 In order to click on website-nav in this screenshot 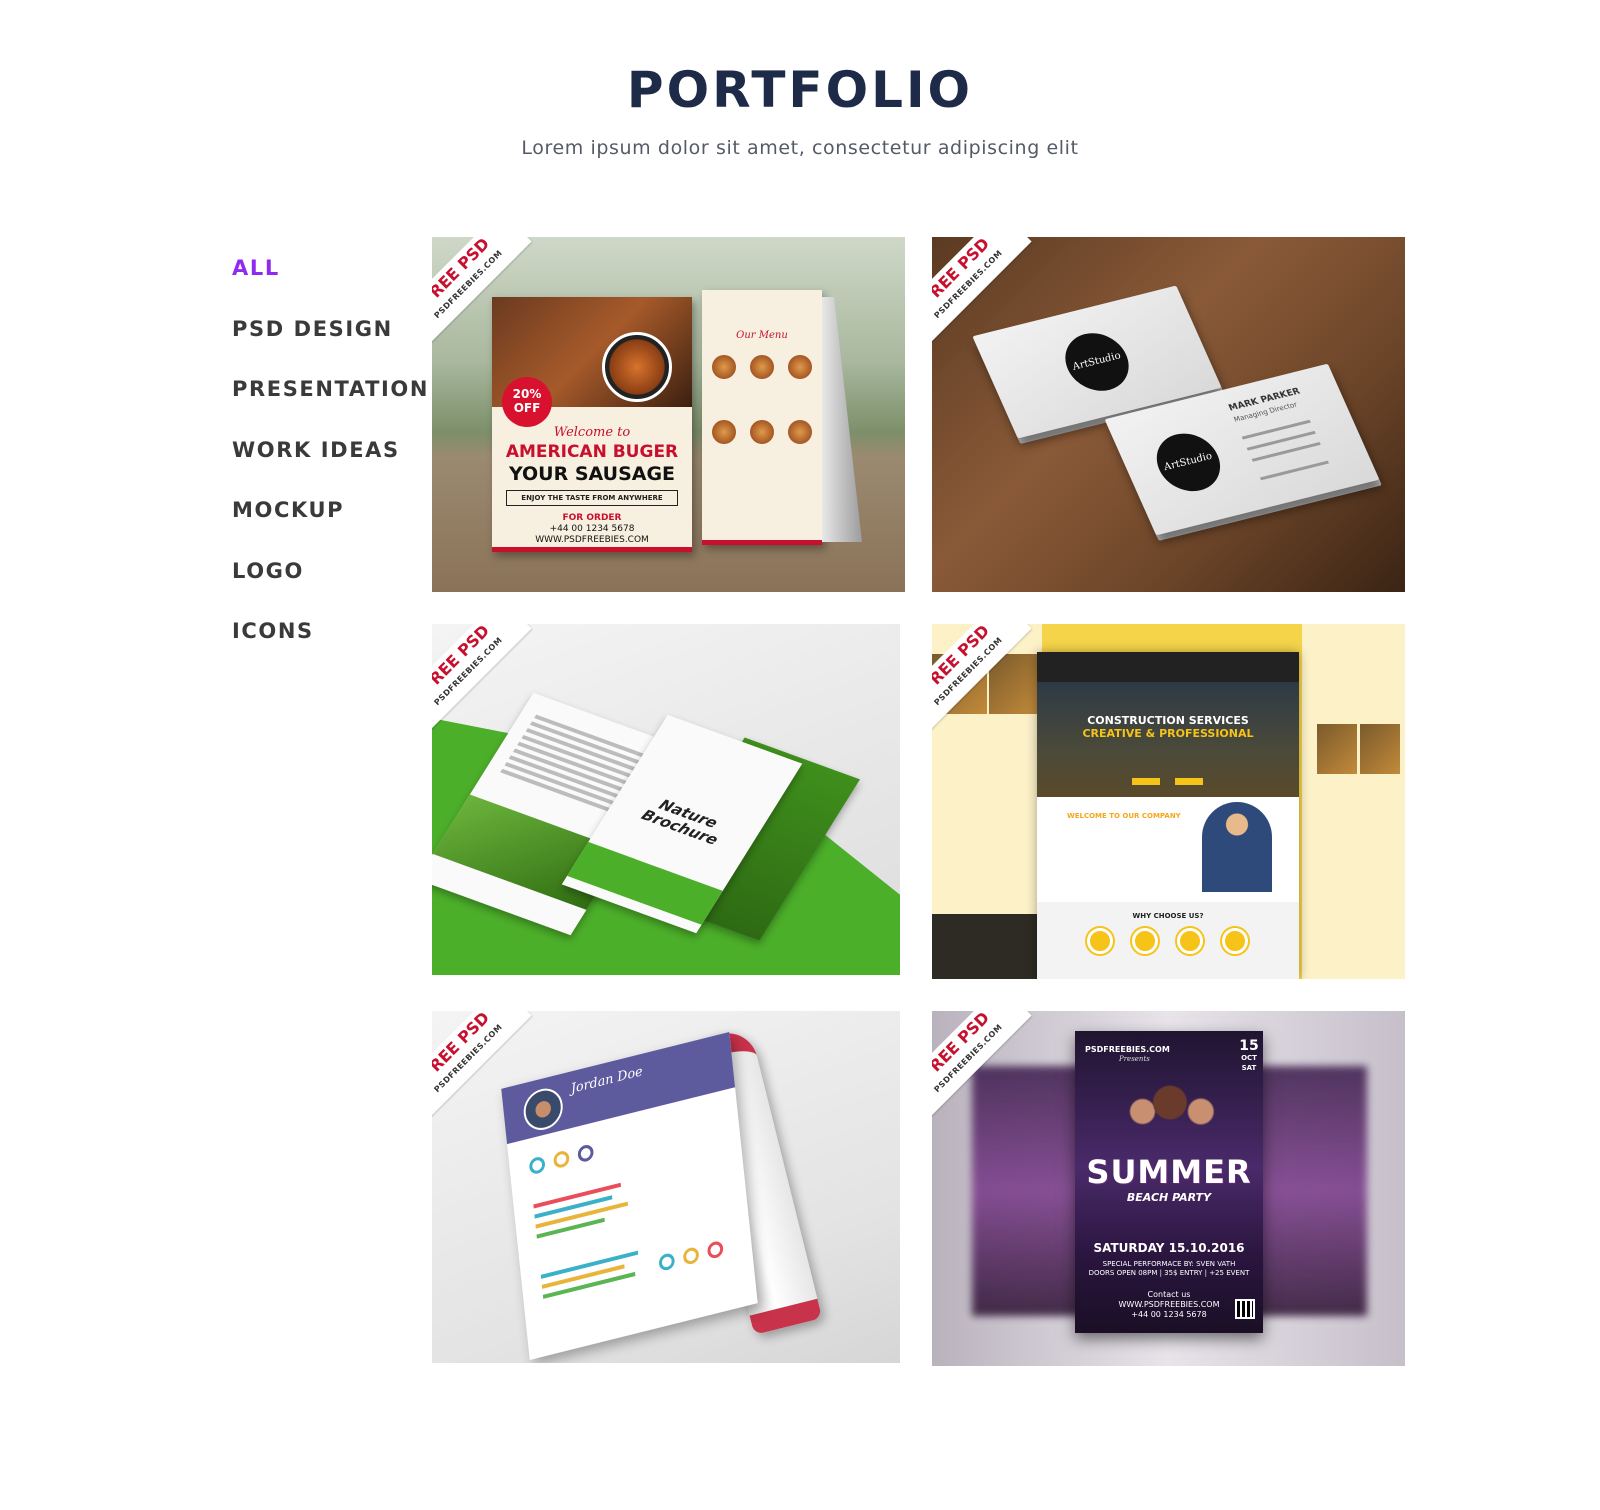, I will do `click(1168, 667)`.